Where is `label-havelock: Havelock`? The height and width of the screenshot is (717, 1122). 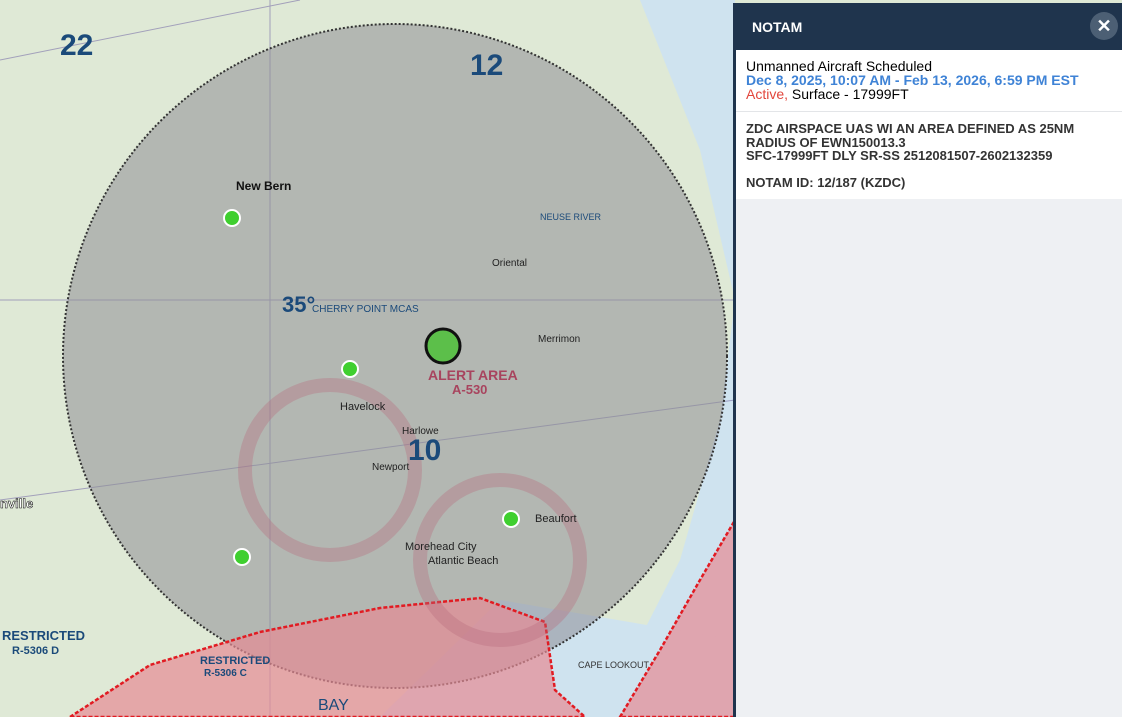 label-havelock: Havelock is located at coordinates (363, 407).